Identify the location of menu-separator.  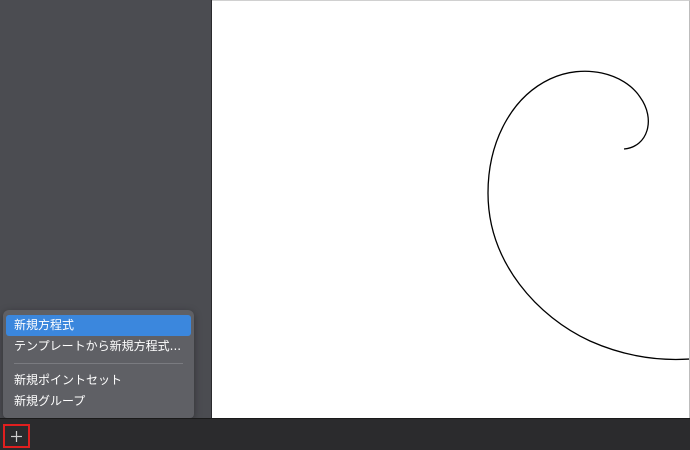
(98, 363).